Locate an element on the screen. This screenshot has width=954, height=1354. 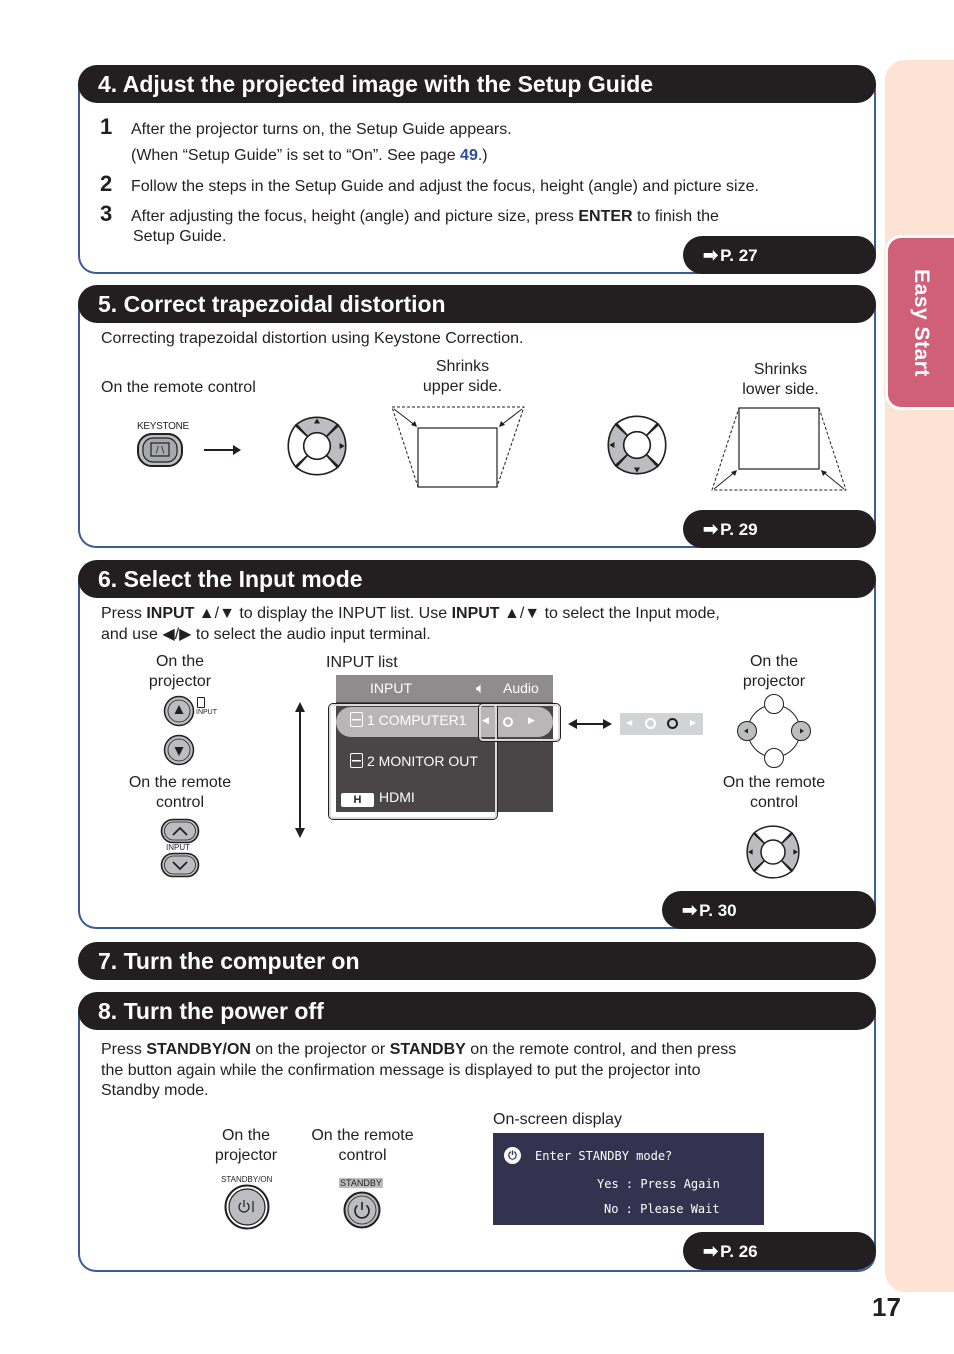
section-6-header: 6. Select the Input mode is located at coordinates (477, 579).